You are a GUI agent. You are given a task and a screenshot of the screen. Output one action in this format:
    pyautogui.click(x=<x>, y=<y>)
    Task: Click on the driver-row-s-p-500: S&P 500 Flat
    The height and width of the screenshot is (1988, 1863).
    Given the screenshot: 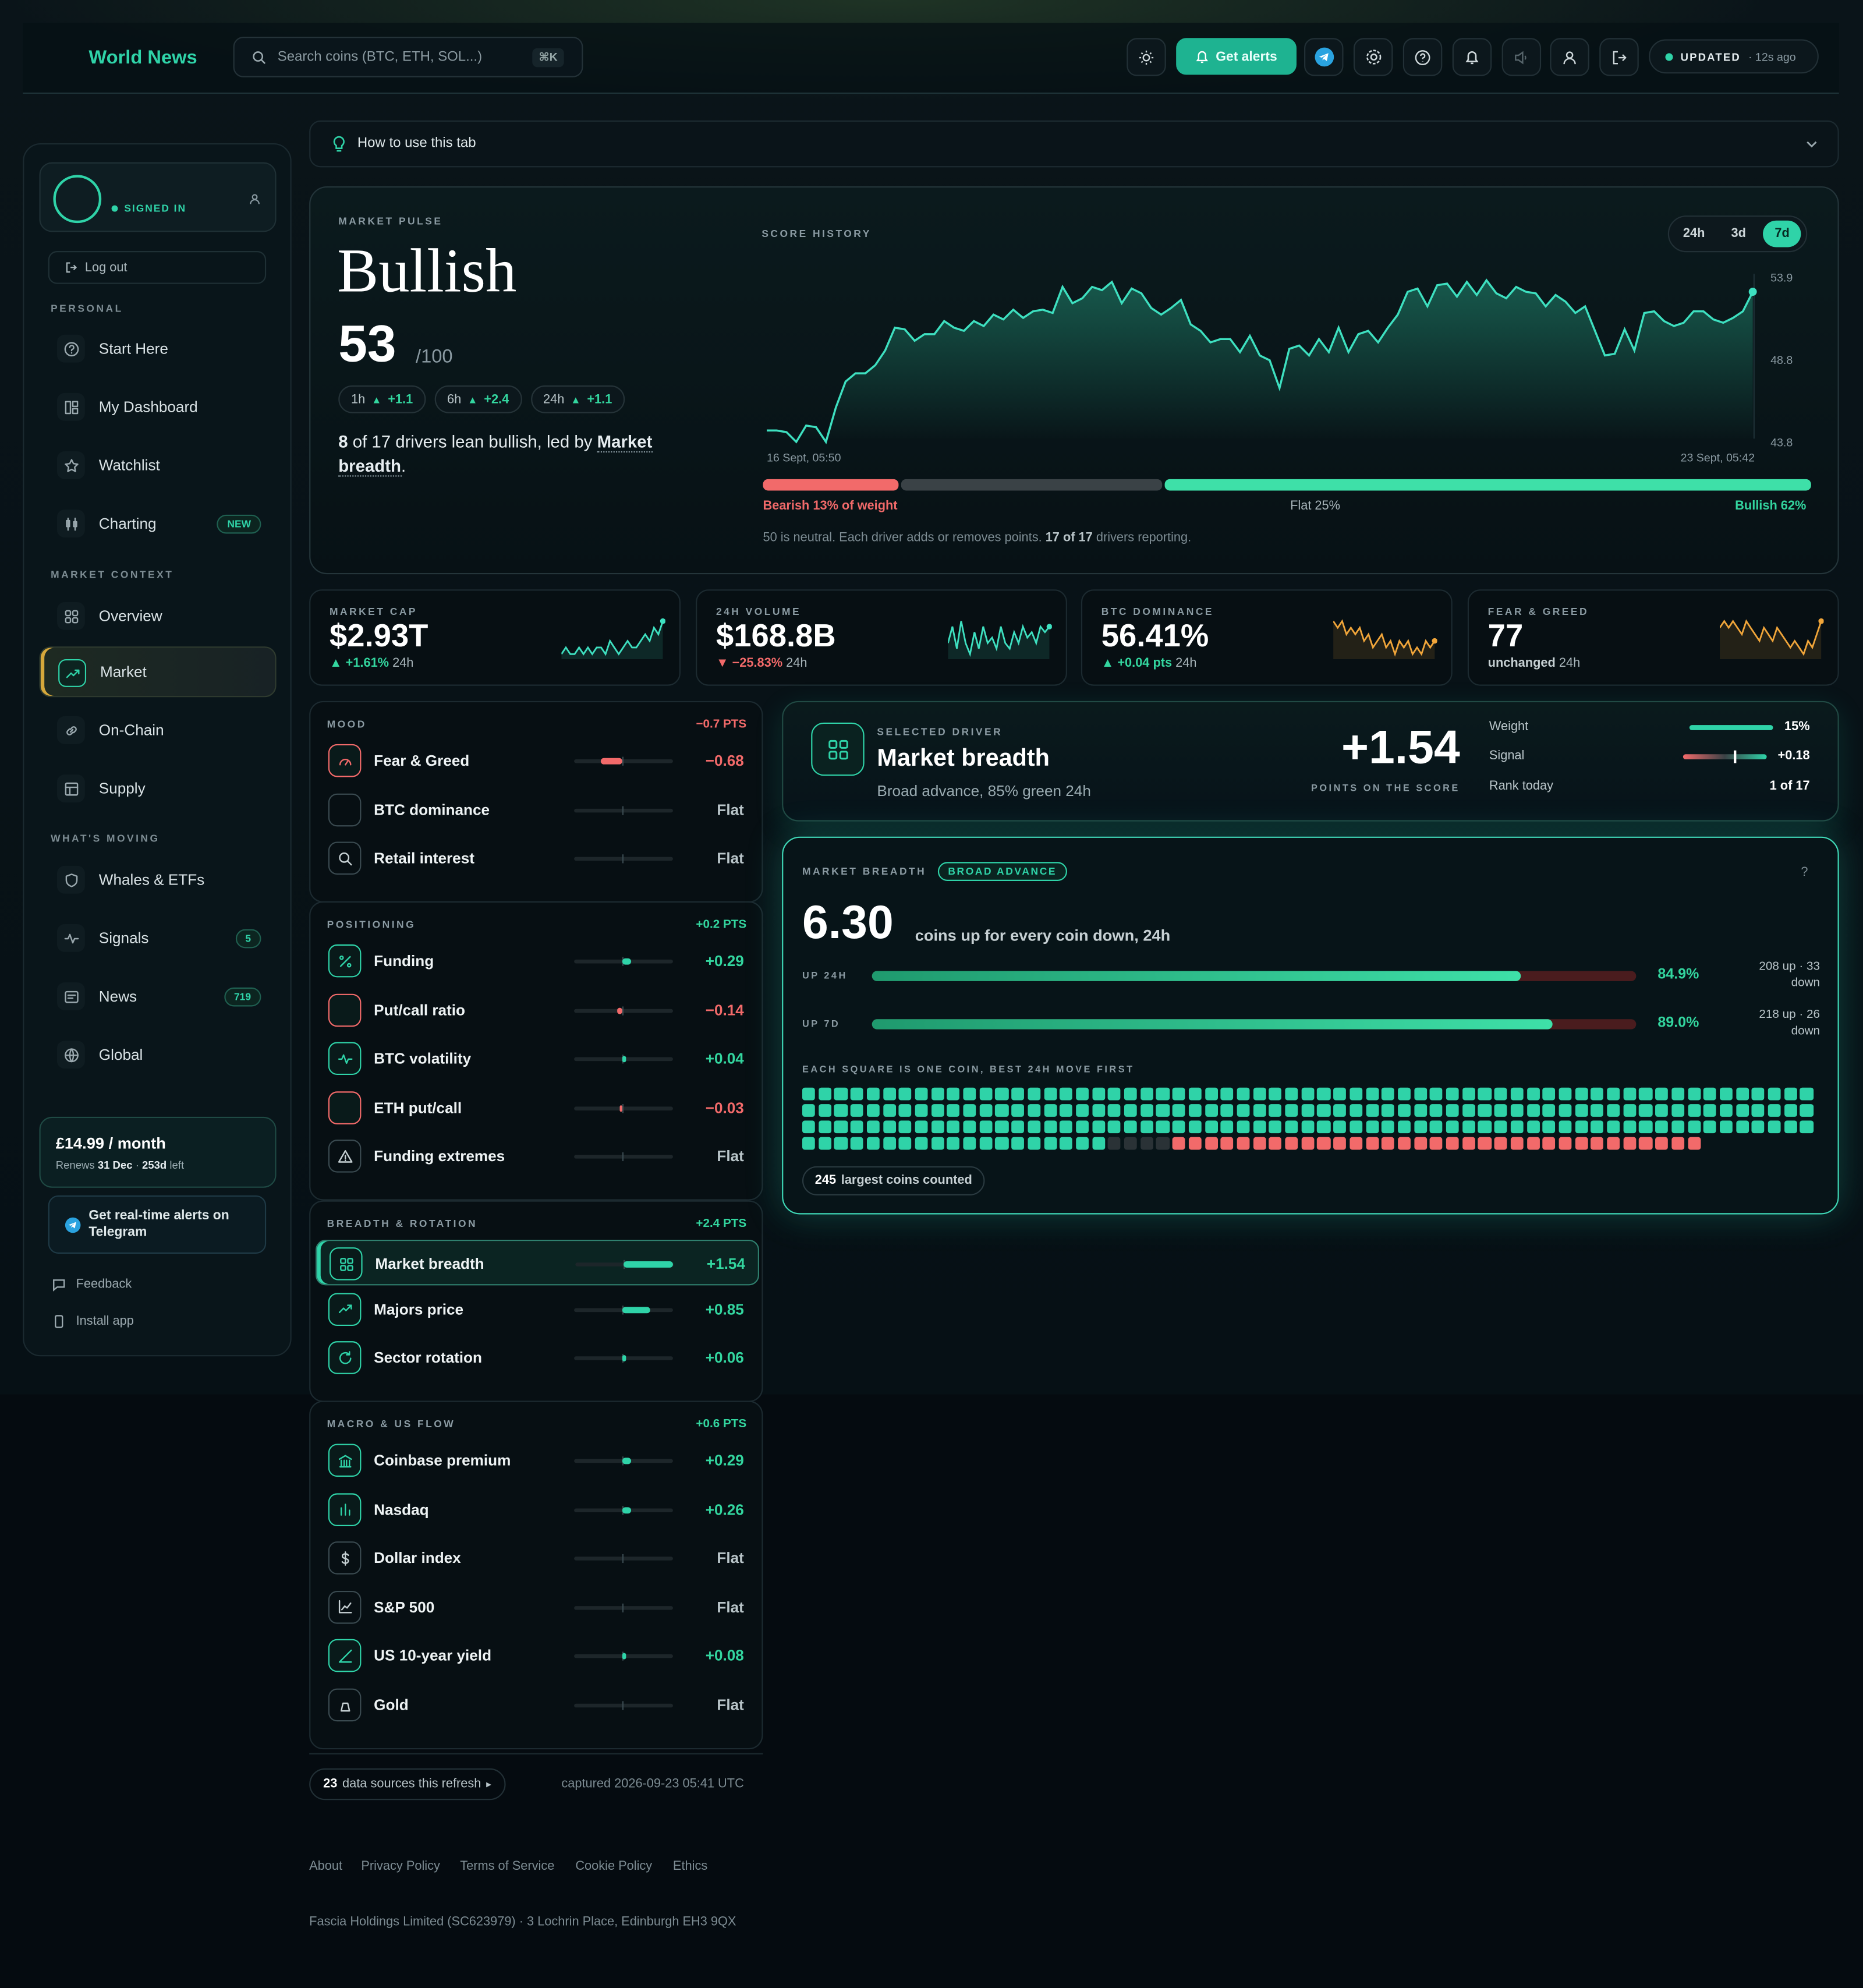 What is the action you would take?
    pyautogui.click(x=540, y=1608)
    